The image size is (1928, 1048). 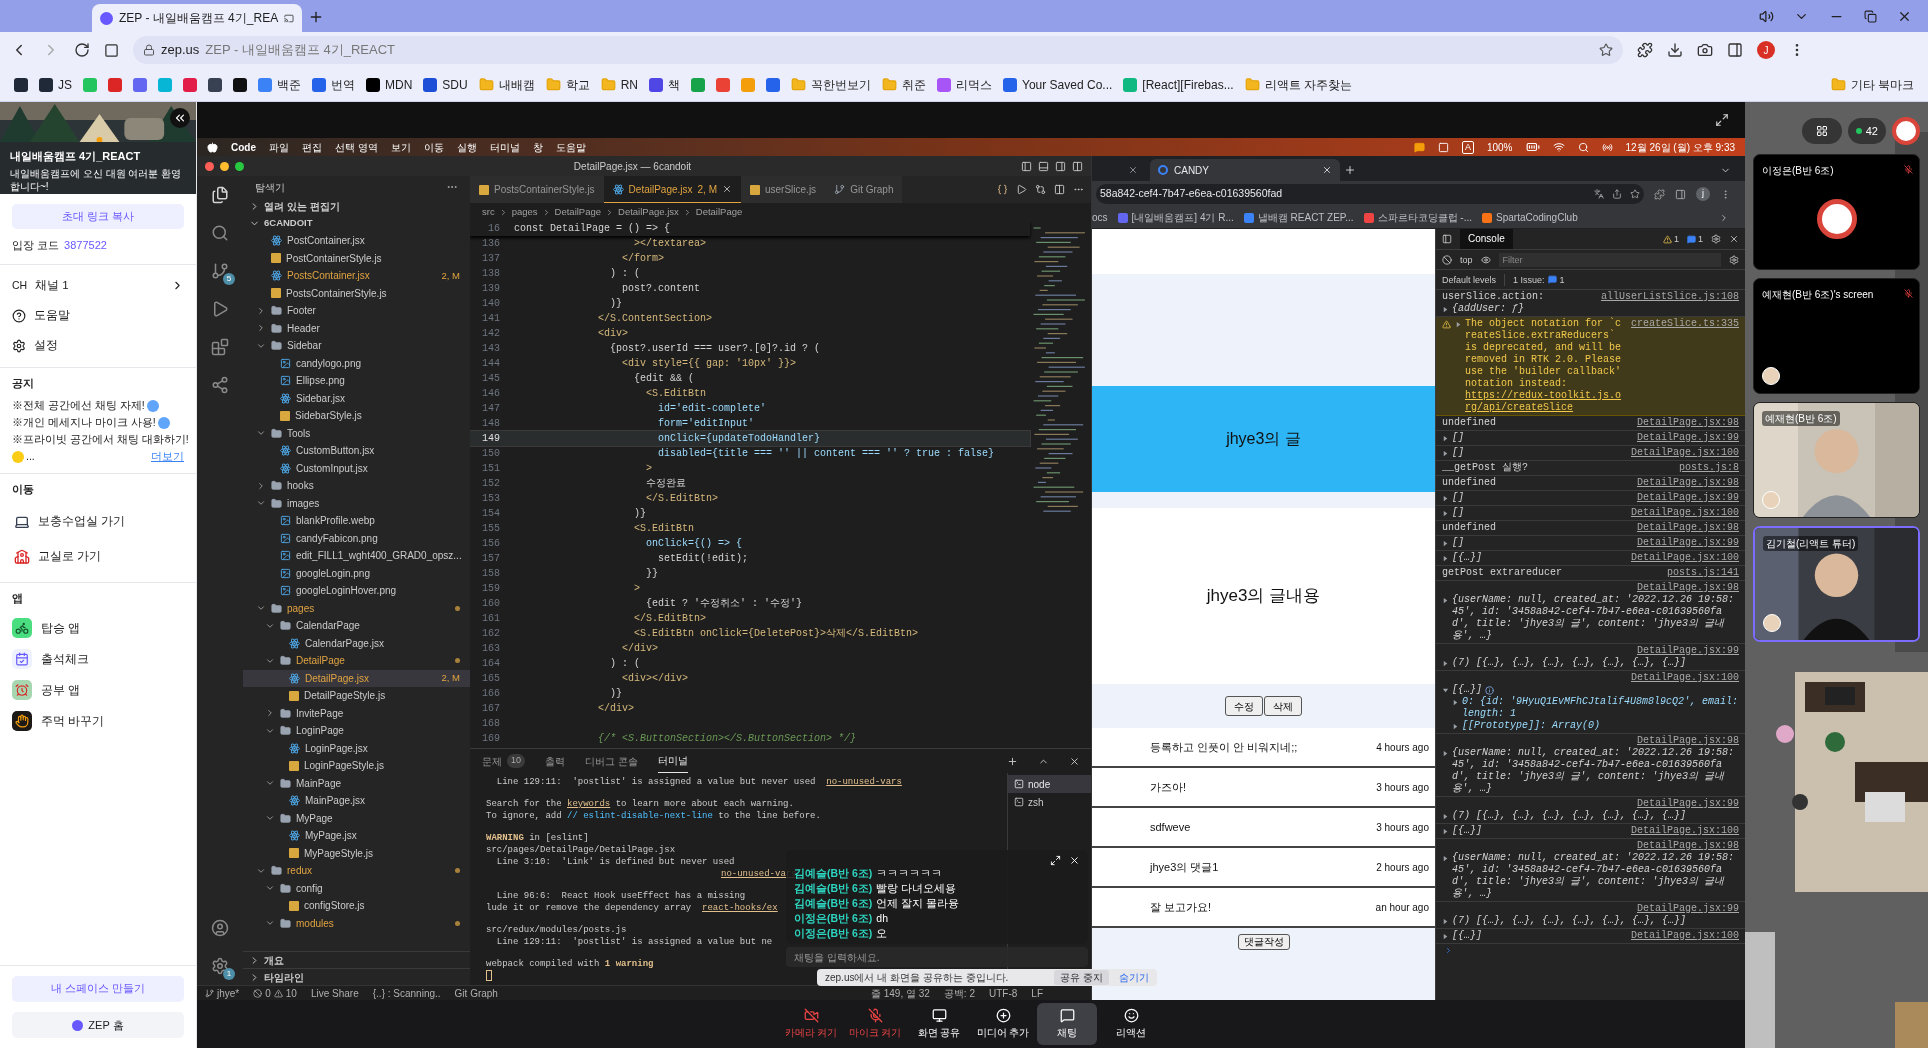 I want to click on section-header: 개요, so click(x=356, y=959).